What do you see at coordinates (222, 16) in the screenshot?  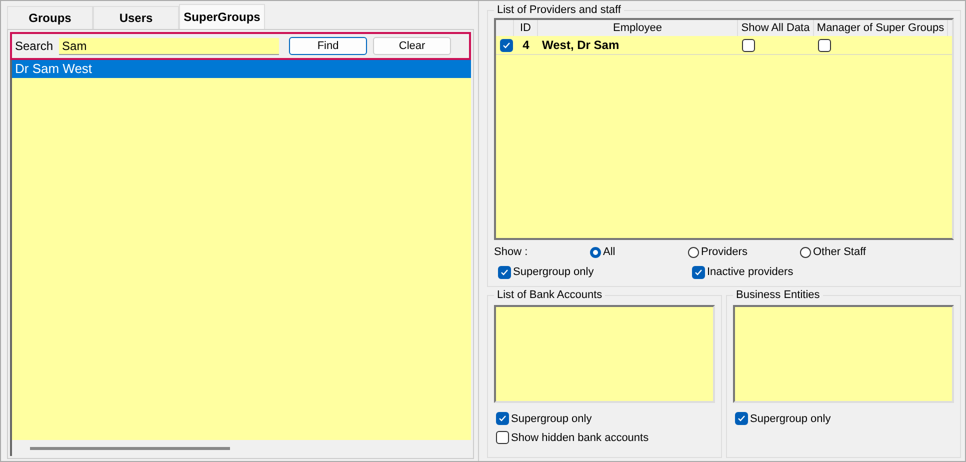 I see `tab: SuperGroups` at bounding box center [222, 16].